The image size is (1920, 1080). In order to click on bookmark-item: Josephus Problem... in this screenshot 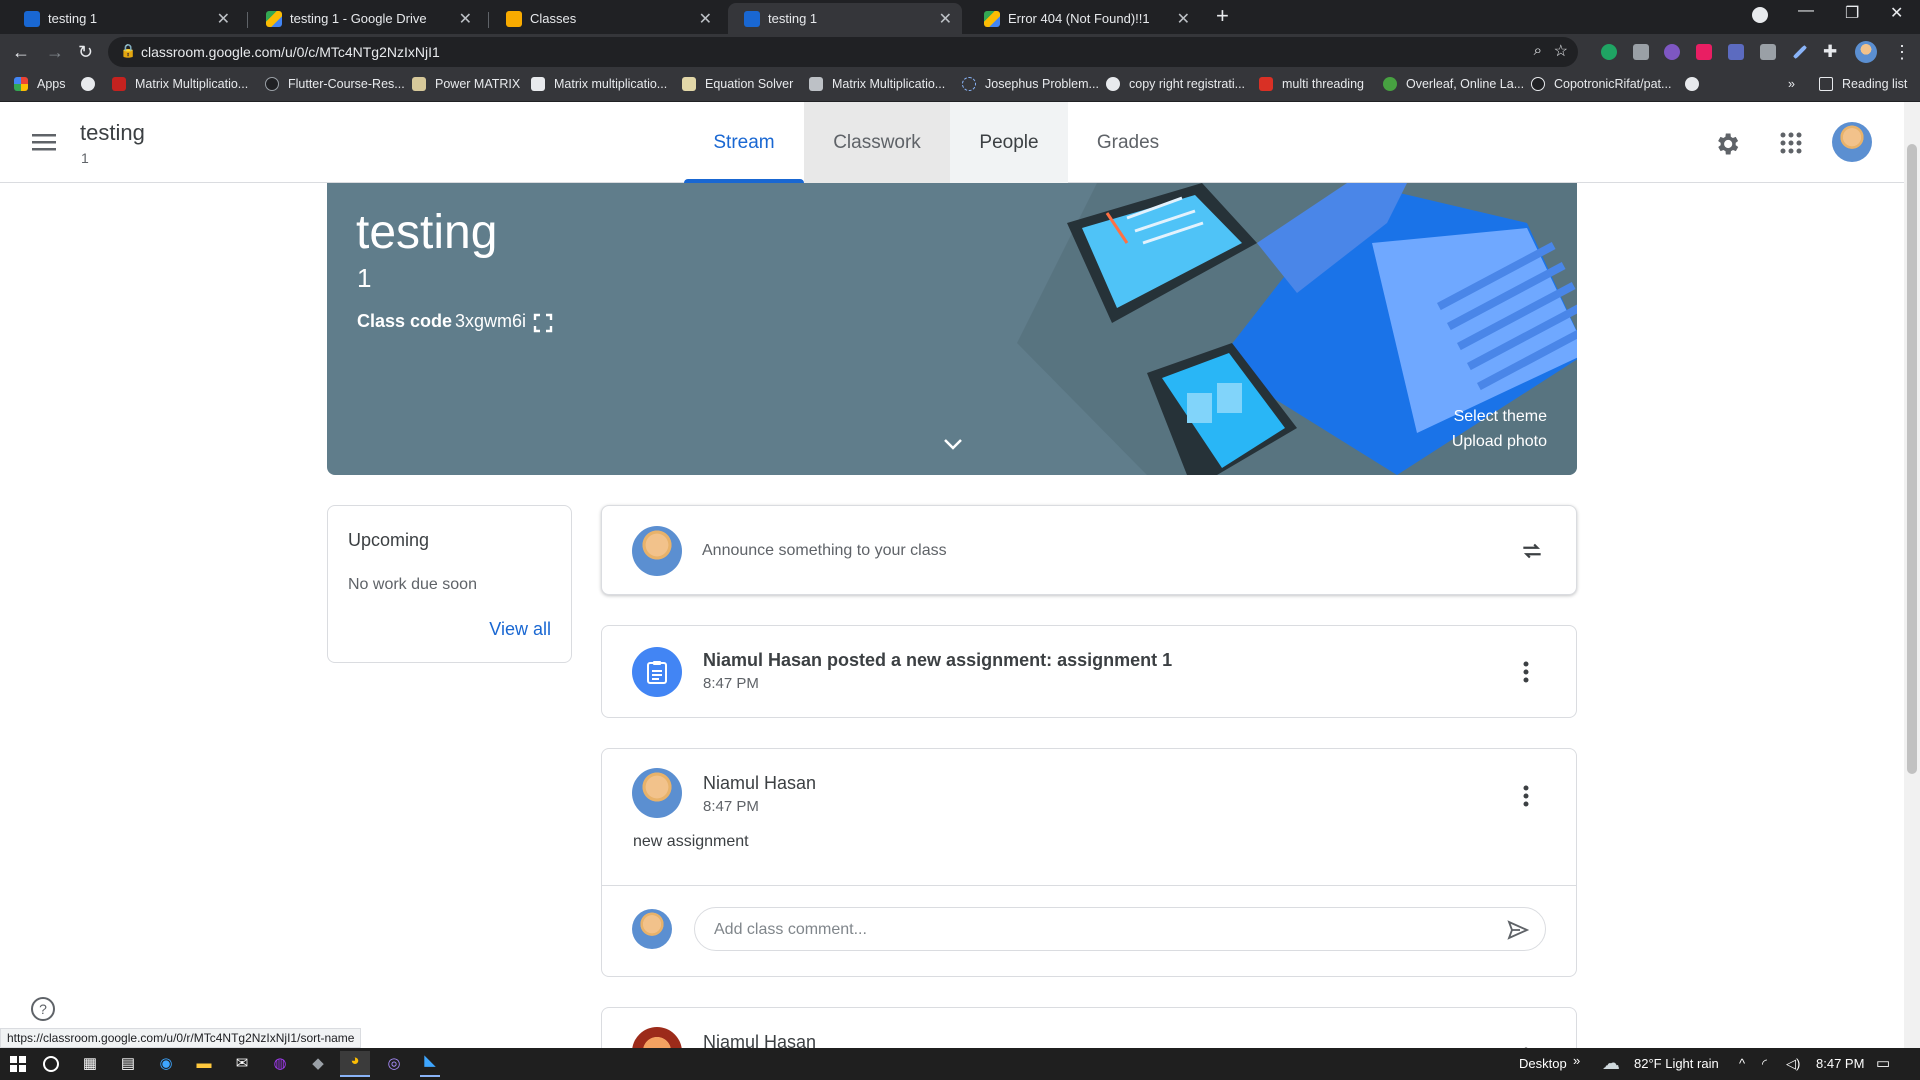, I will do `click(1030, 84)`.